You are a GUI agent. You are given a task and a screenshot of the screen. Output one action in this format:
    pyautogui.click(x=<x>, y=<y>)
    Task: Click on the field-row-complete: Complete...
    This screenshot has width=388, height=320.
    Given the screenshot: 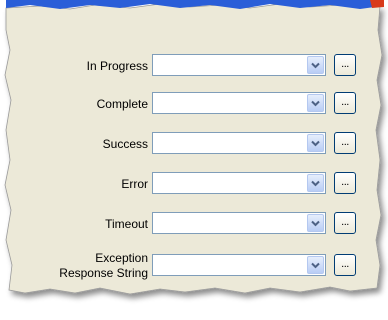 What is the action you would take?
    pyautogui.click(x=194, y=104)
    